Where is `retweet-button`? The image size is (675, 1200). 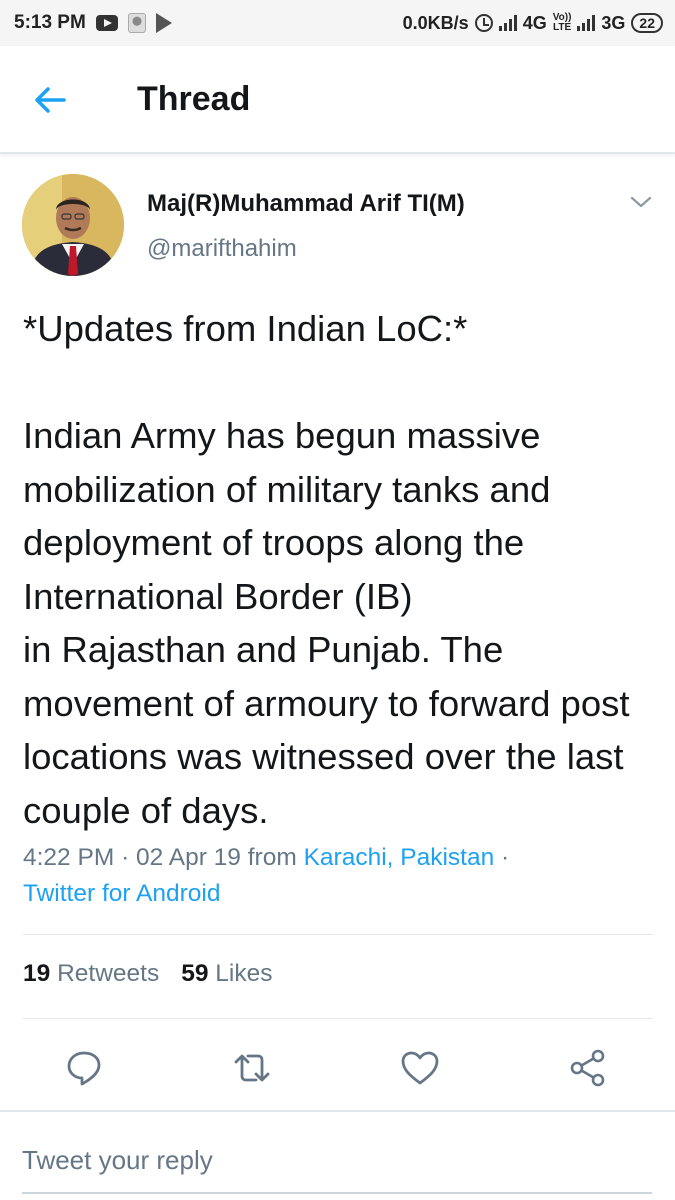 retweet-button is located at coordinates (252, 1068).